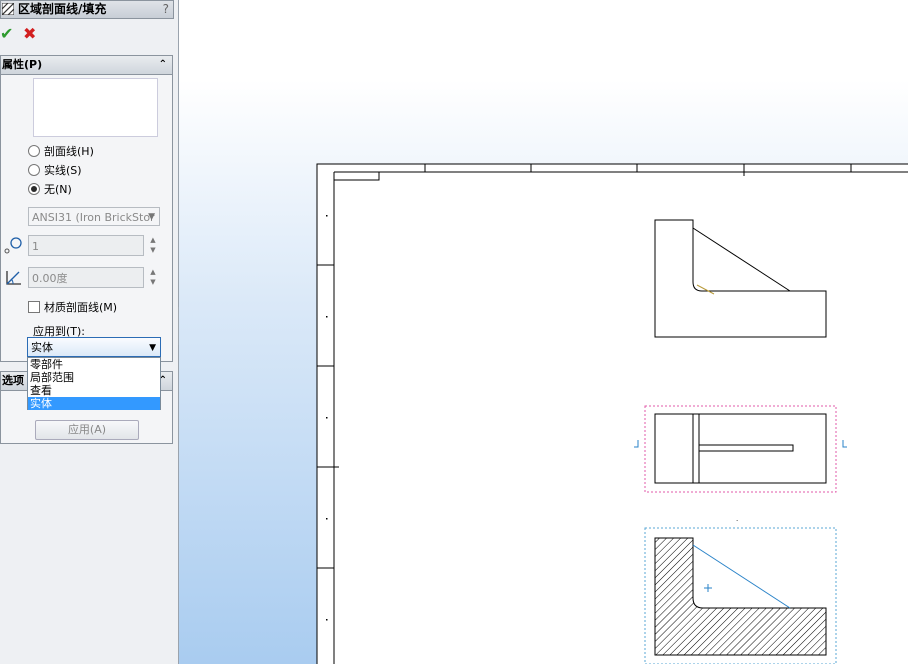 The height and width of the screenshot is (664, 908). I want to click on radio-solid: 实线(S), so click(55, 171).